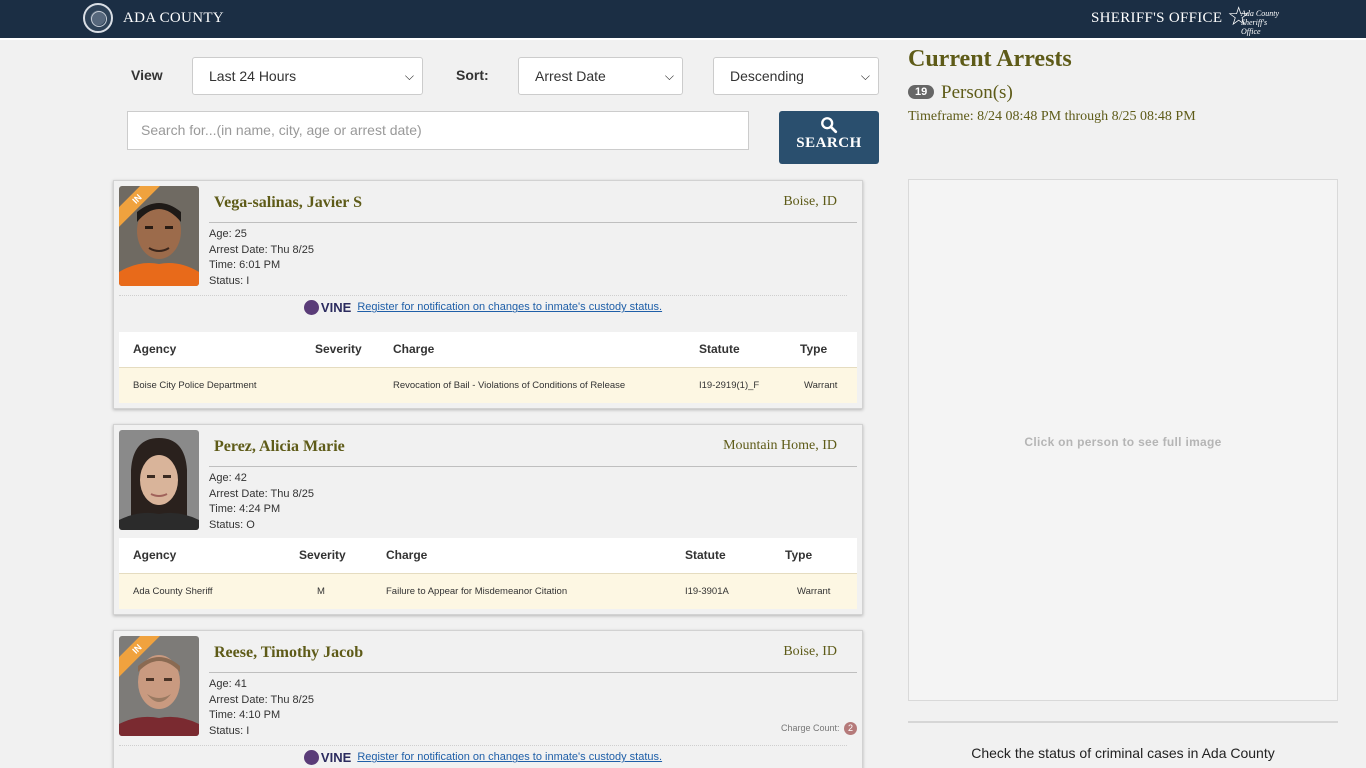 This screenshot has width=1366, height=768. I want to click on search-button-label: SEARCH, so click(829, 143).